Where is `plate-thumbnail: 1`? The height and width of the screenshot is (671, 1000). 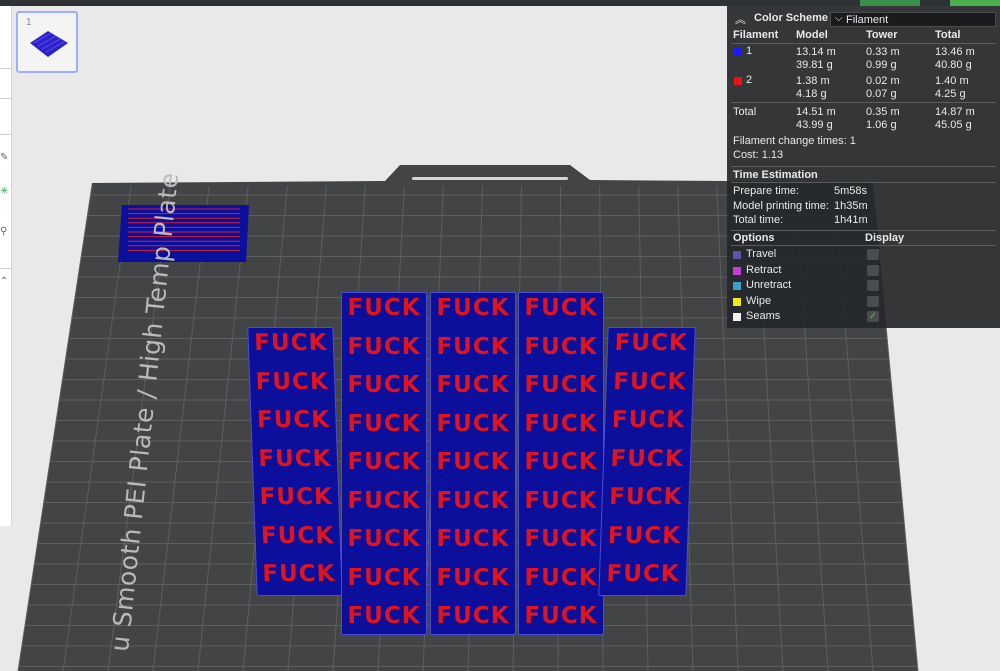
plate-thumbnail: 1 is located at coordinates (47, 42).